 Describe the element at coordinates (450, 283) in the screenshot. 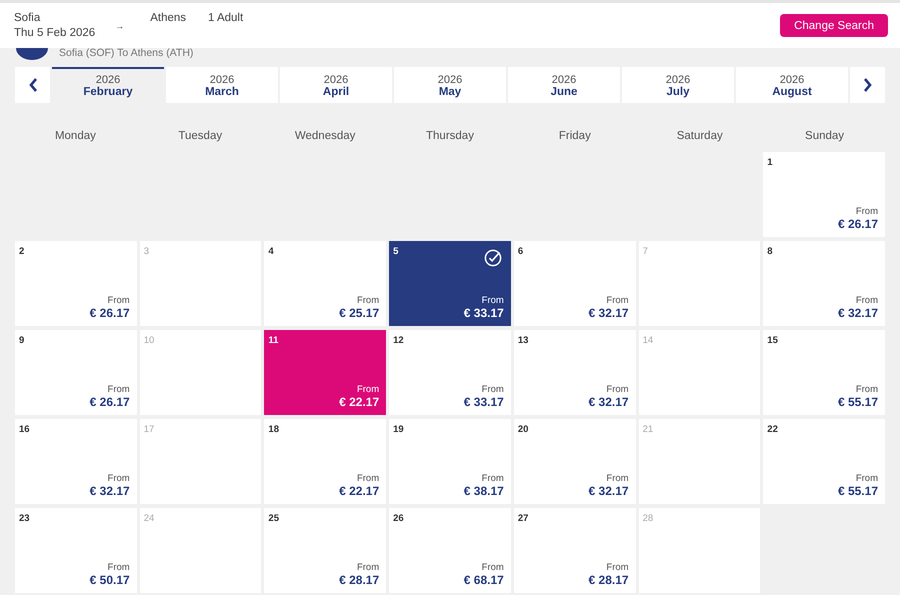

I see `day-cell: 5 From € 33.17` at that location.